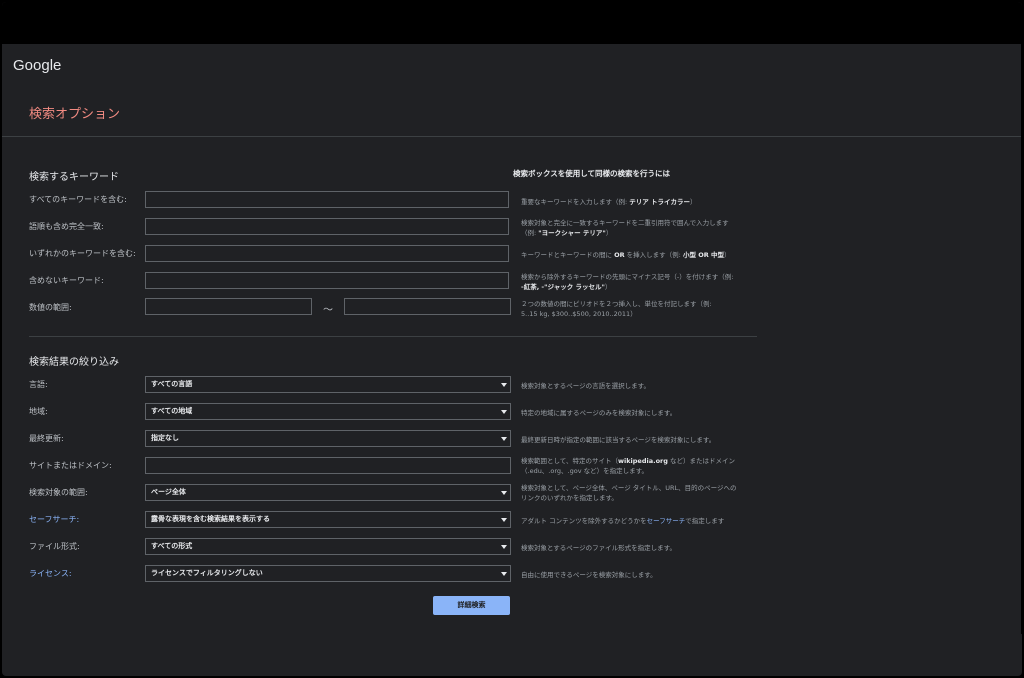 This screenshot has width=1024, height=678. I want to click on terms-appearing-value: ページ全体, so click(168, 492).